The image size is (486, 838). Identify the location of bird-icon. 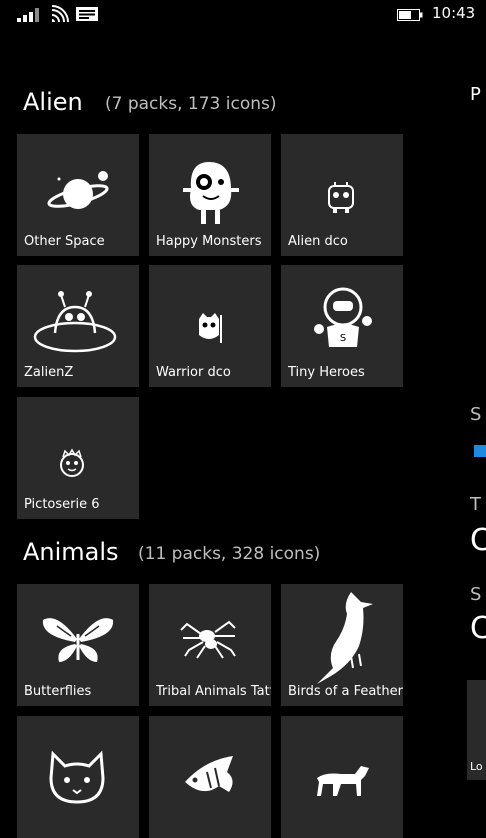
(345, 638).